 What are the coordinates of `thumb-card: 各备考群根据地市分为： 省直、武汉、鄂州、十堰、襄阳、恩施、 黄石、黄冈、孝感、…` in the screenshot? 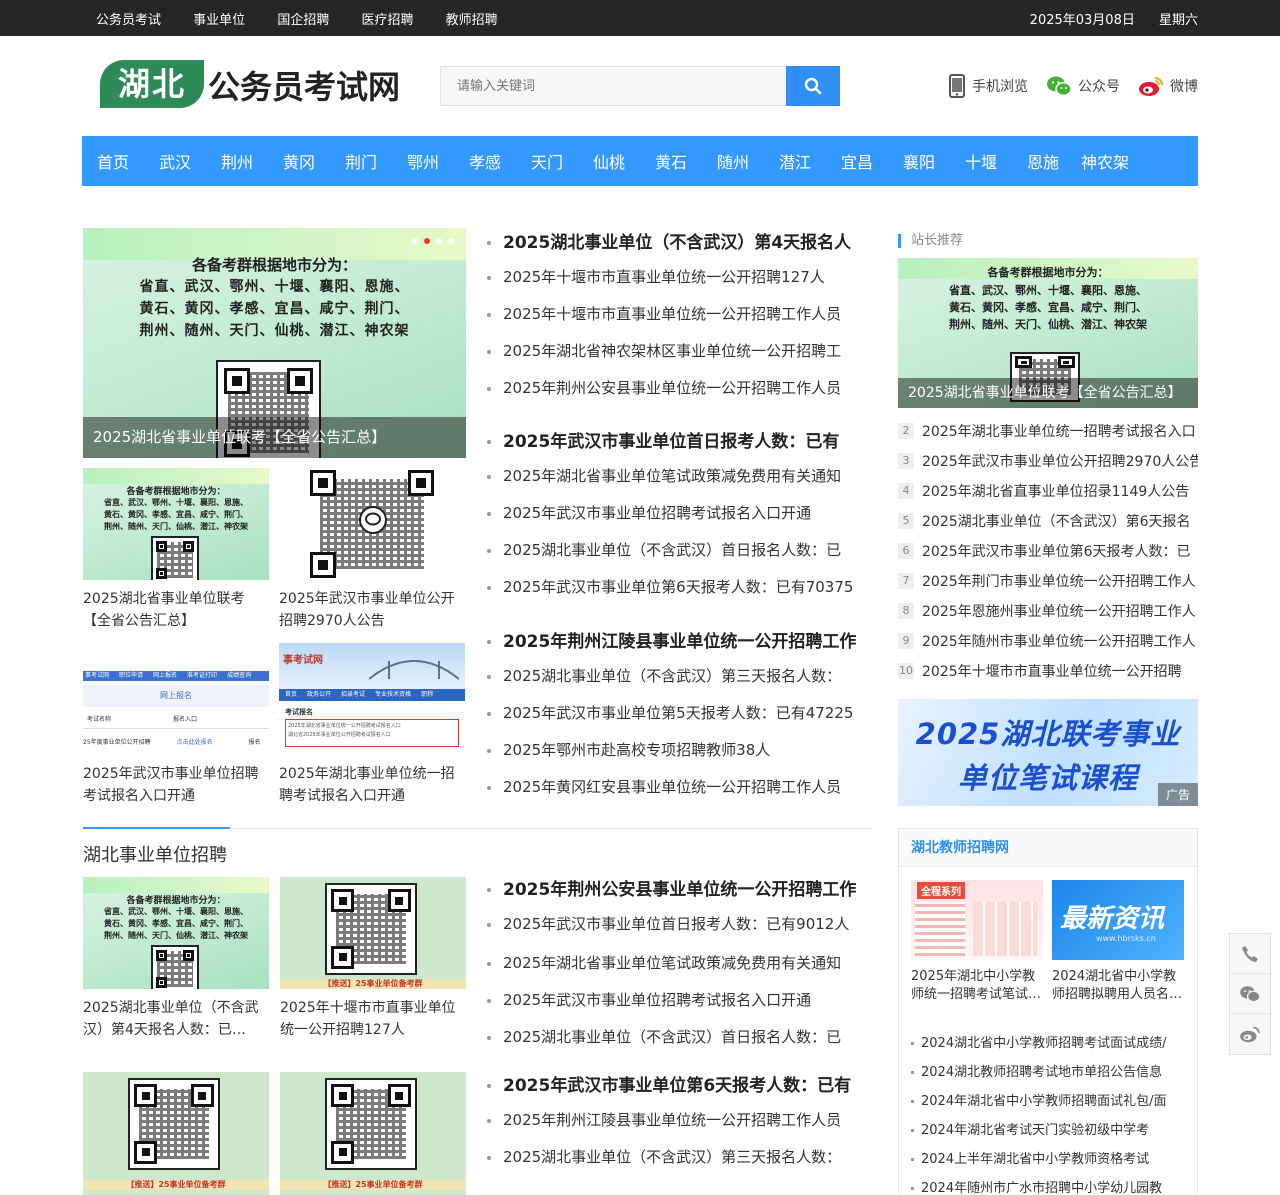 It's located at (176, 550).